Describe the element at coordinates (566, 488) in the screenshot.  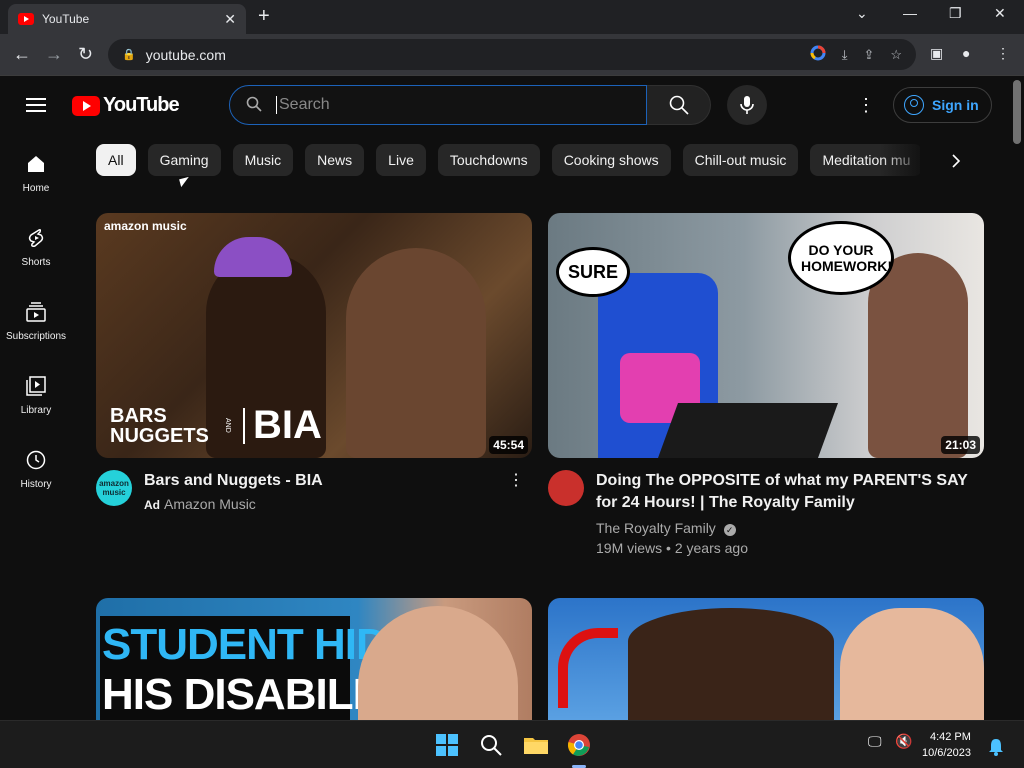
I see `channel-avatar` at that location.